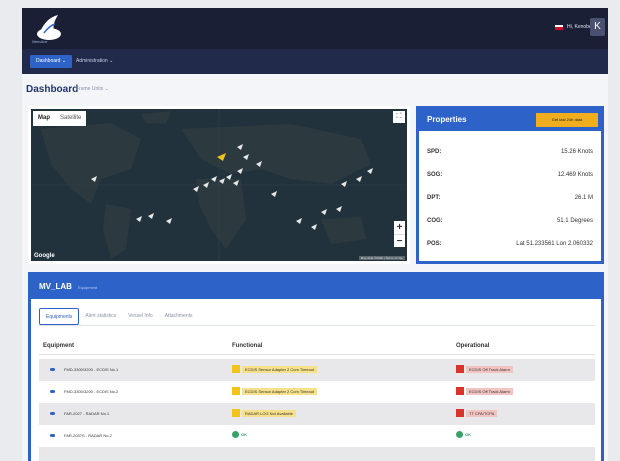 The image size is (620, 461). I want to click on prop-key: DPT:, so click(434, 198).